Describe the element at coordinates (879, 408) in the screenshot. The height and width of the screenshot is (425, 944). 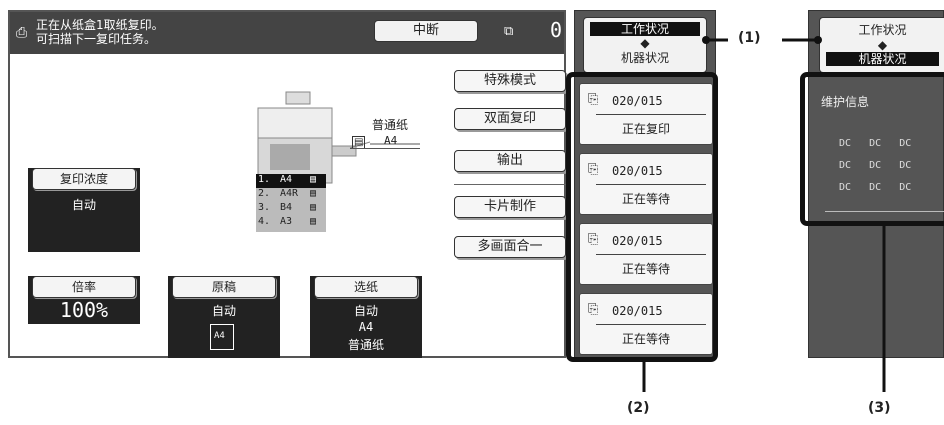
I see `callout-3: (3)` at that location.